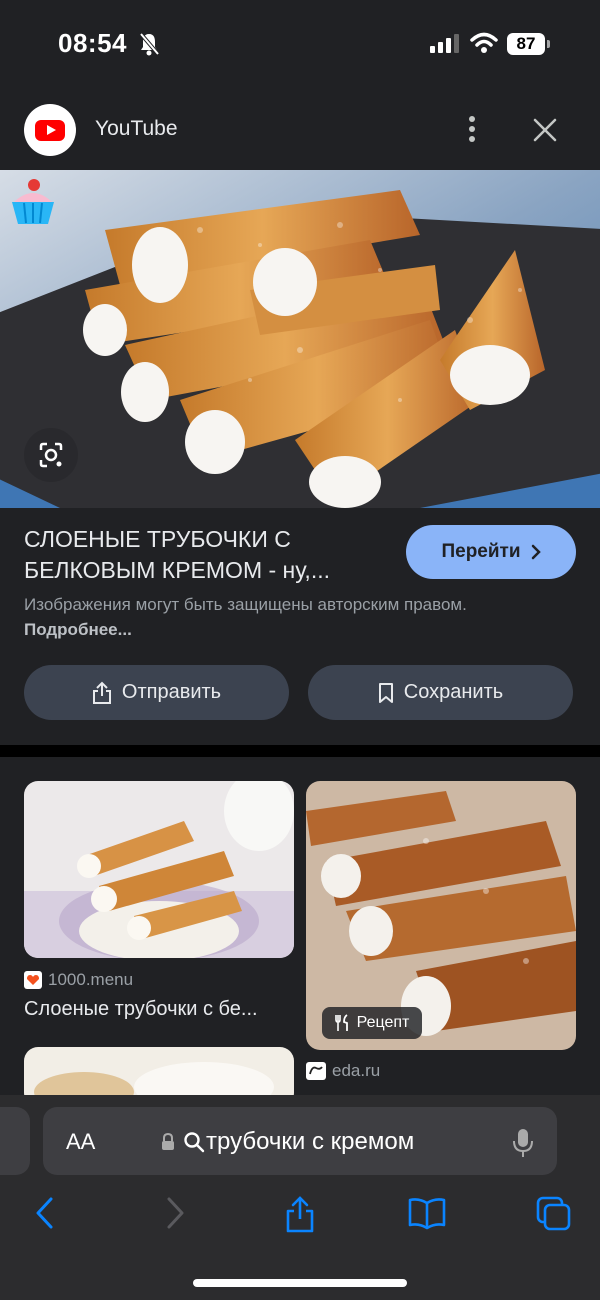 This screenshot has width=600, height=1300. What do you see at coordinates (91, 979) in the screenshot?
I see `related-source-name-1: 1000.menu` at bounding box center [91, 979].